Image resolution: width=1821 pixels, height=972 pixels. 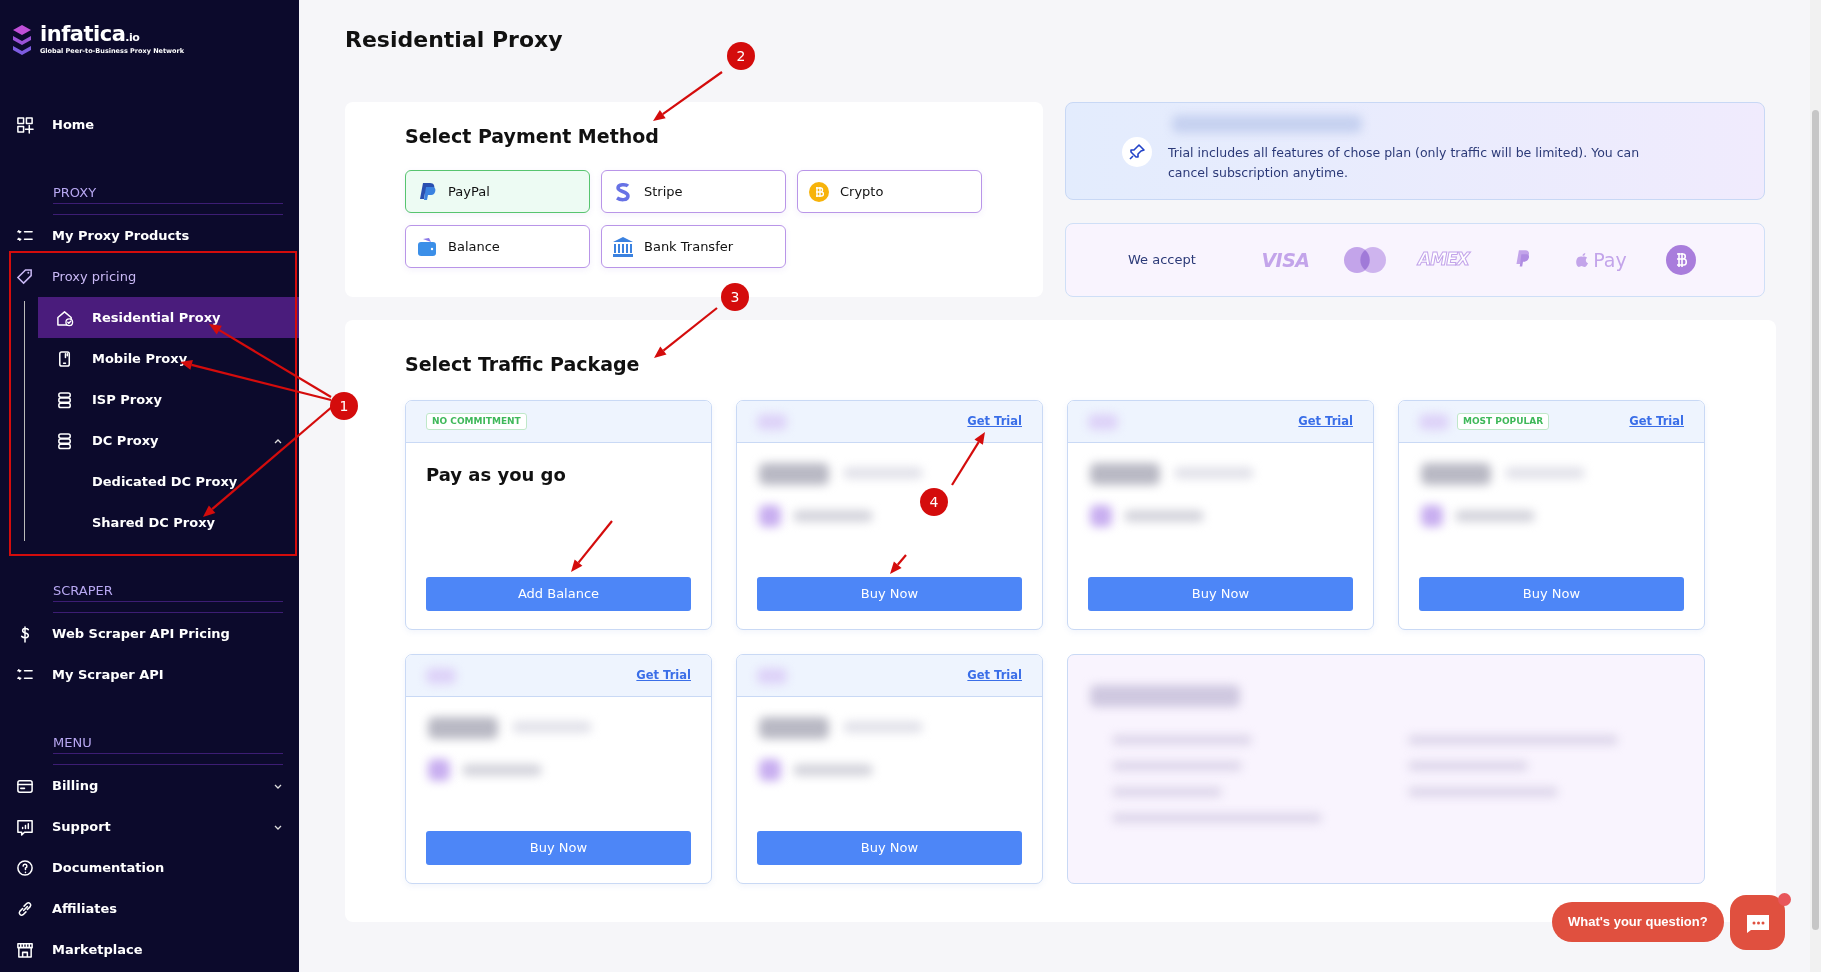 I want to click on sidebar-item: Residential Proxy, so click(x=168, y=317).